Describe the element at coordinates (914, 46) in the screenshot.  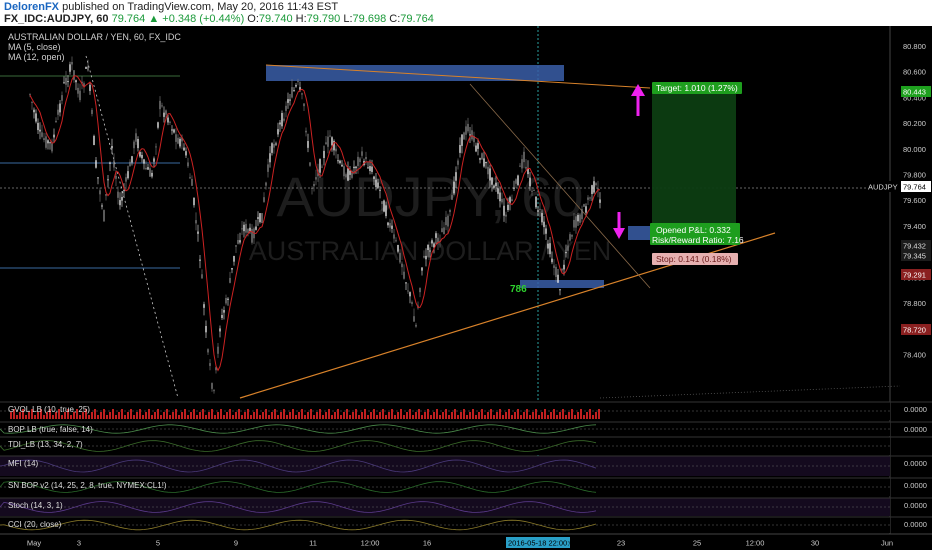
I see `price-tick: 80.800` at that location.